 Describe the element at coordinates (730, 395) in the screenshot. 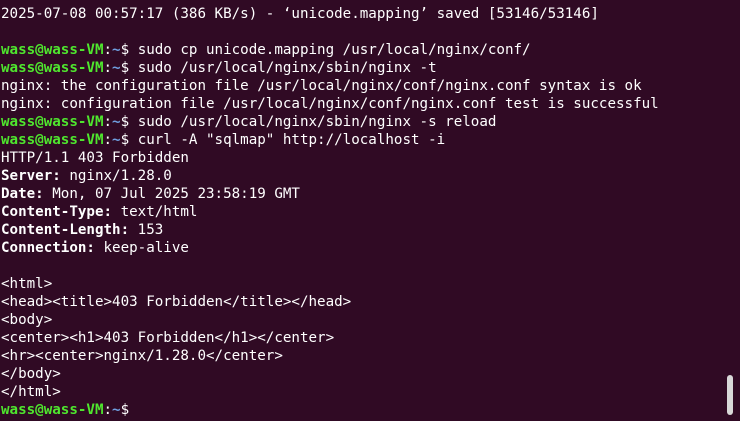

I see `scrollbar-thumb` at that location.